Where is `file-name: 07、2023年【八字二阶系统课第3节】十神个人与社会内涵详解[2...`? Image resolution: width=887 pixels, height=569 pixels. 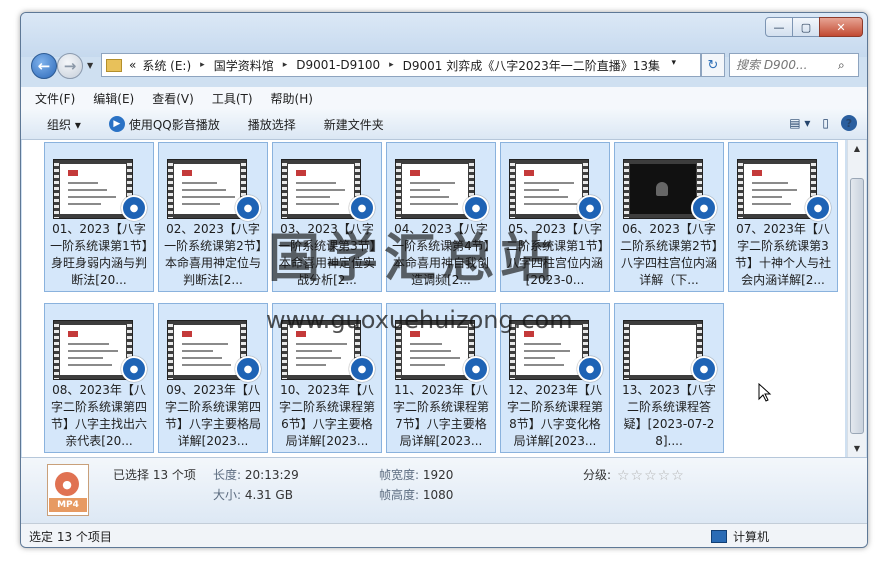
file-name: 07、2023年【八字二阶系统课第3节】十神个人与社会内涵详解[2... is located at coordinates (782, 254).